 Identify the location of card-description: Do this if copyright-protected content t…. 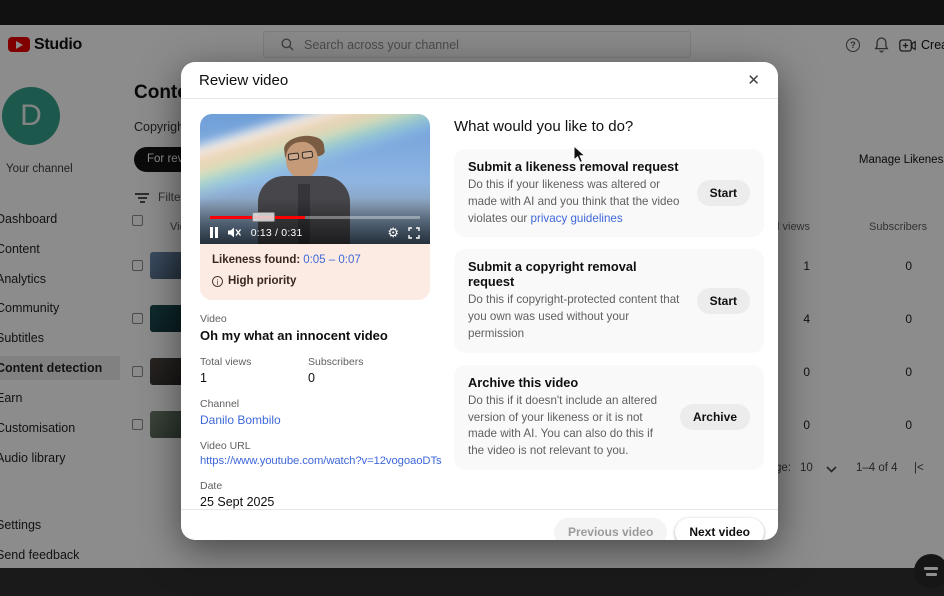
(574, 316).